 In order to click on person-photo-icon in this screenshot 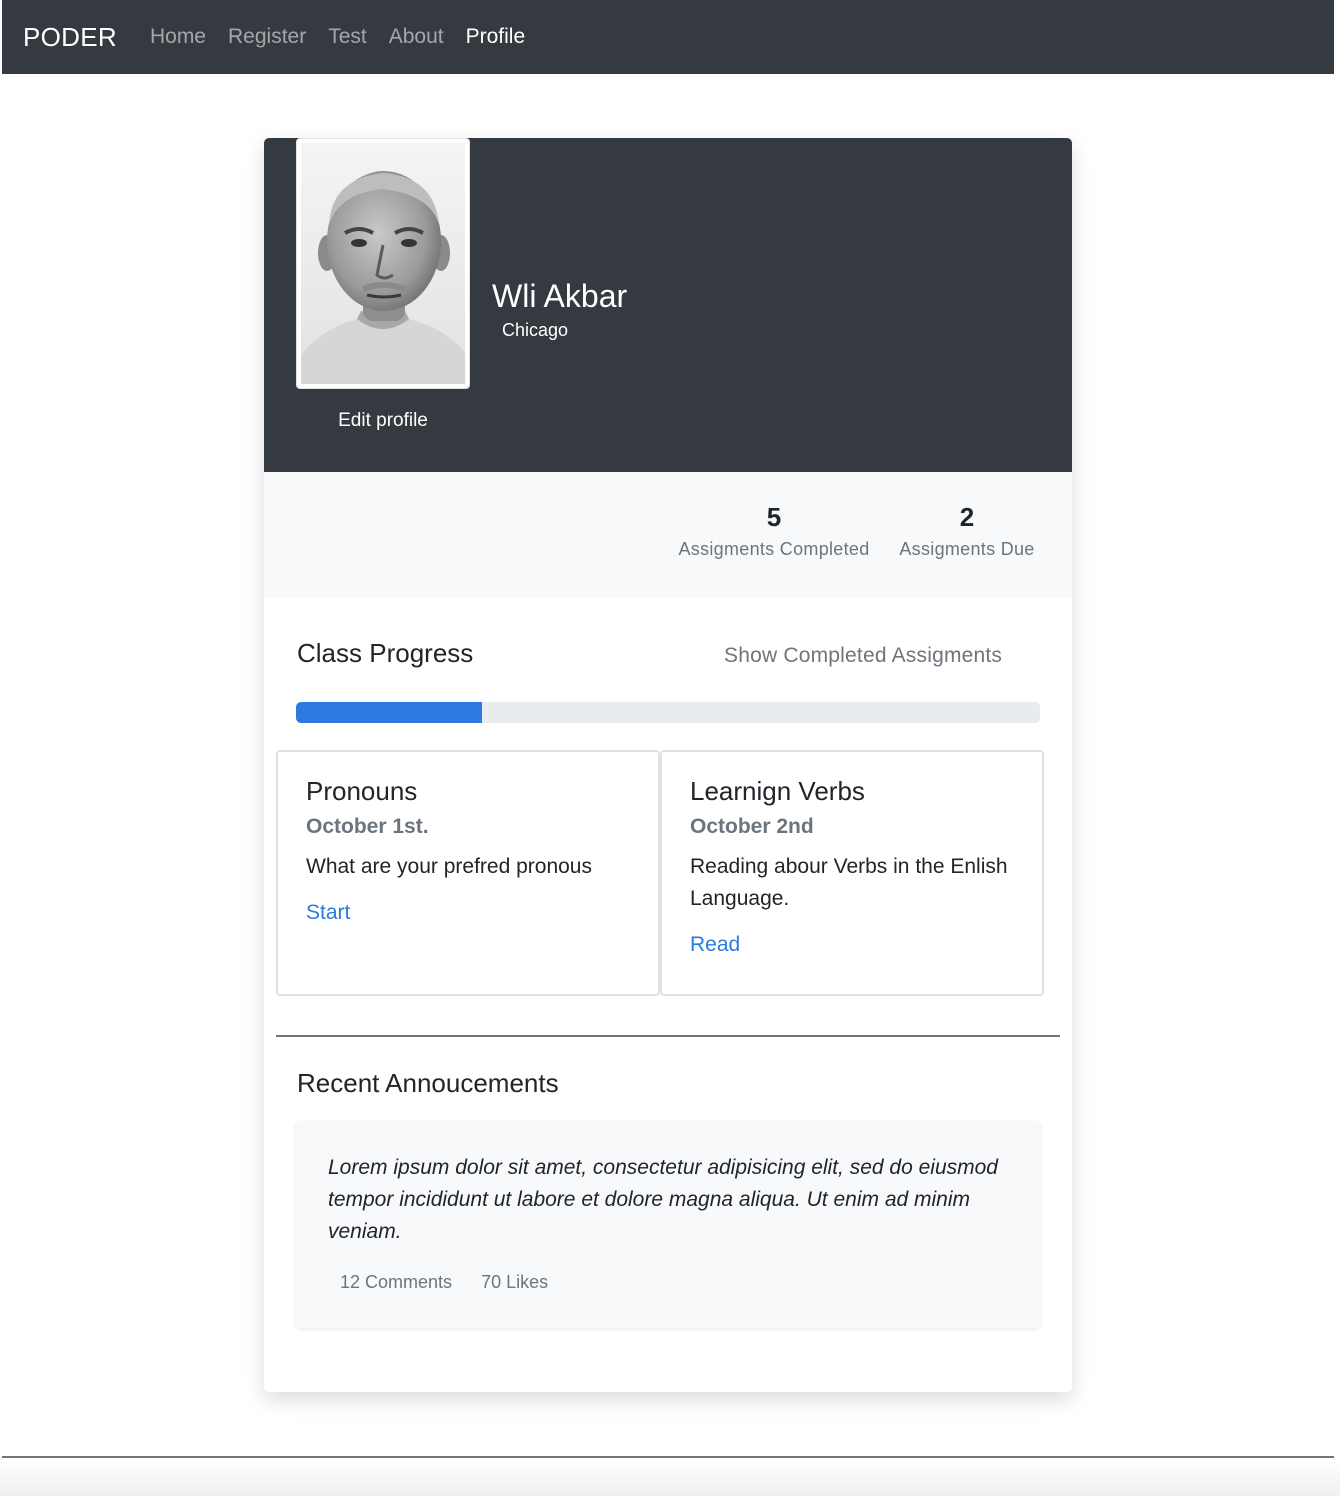, I will do `click(383, 263)`.